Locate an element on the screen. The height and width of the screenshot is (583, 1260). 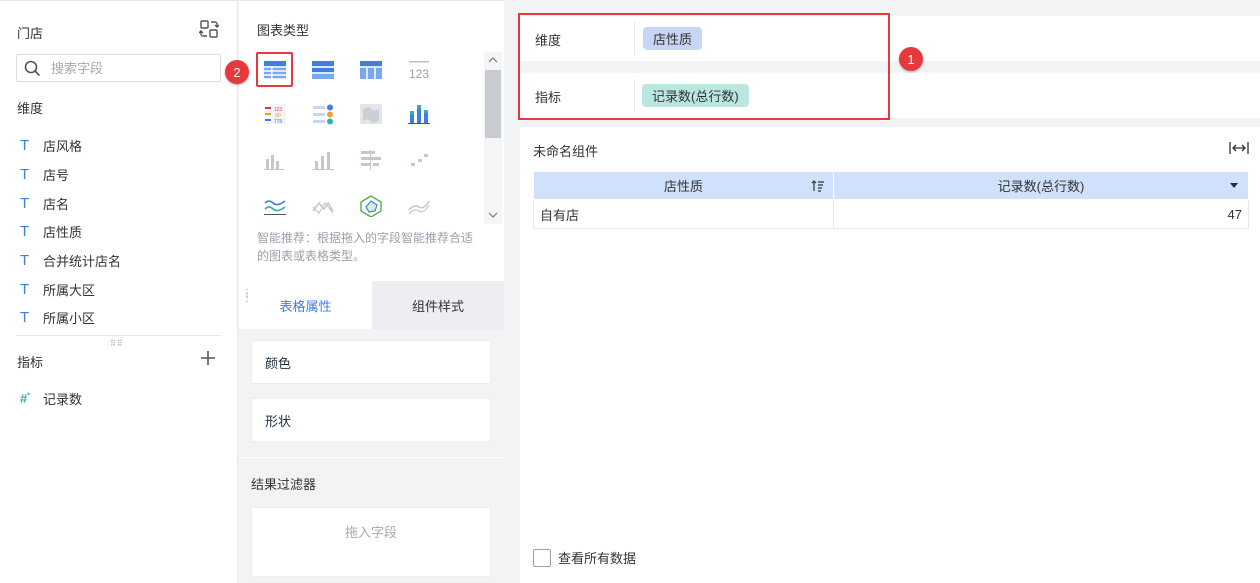
number-type-icon: #* is located at coordinates (25, 398).